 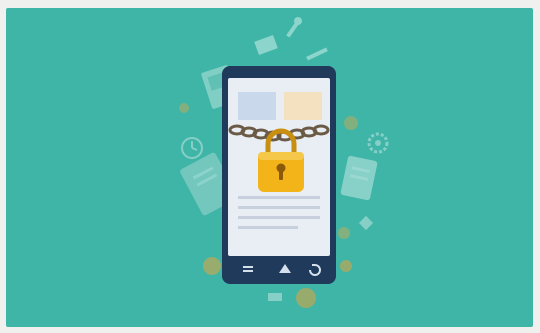 I want to click on clock-icon, so click(x=192, y=148).